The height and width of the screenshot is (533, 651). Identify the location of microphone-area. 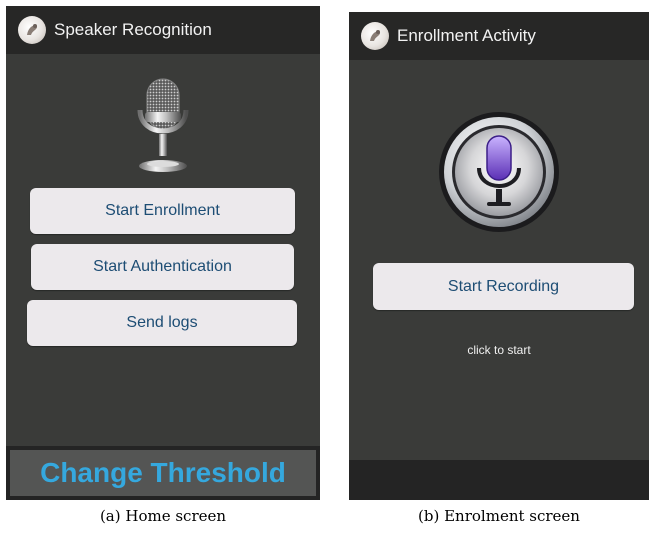
(163, 126).